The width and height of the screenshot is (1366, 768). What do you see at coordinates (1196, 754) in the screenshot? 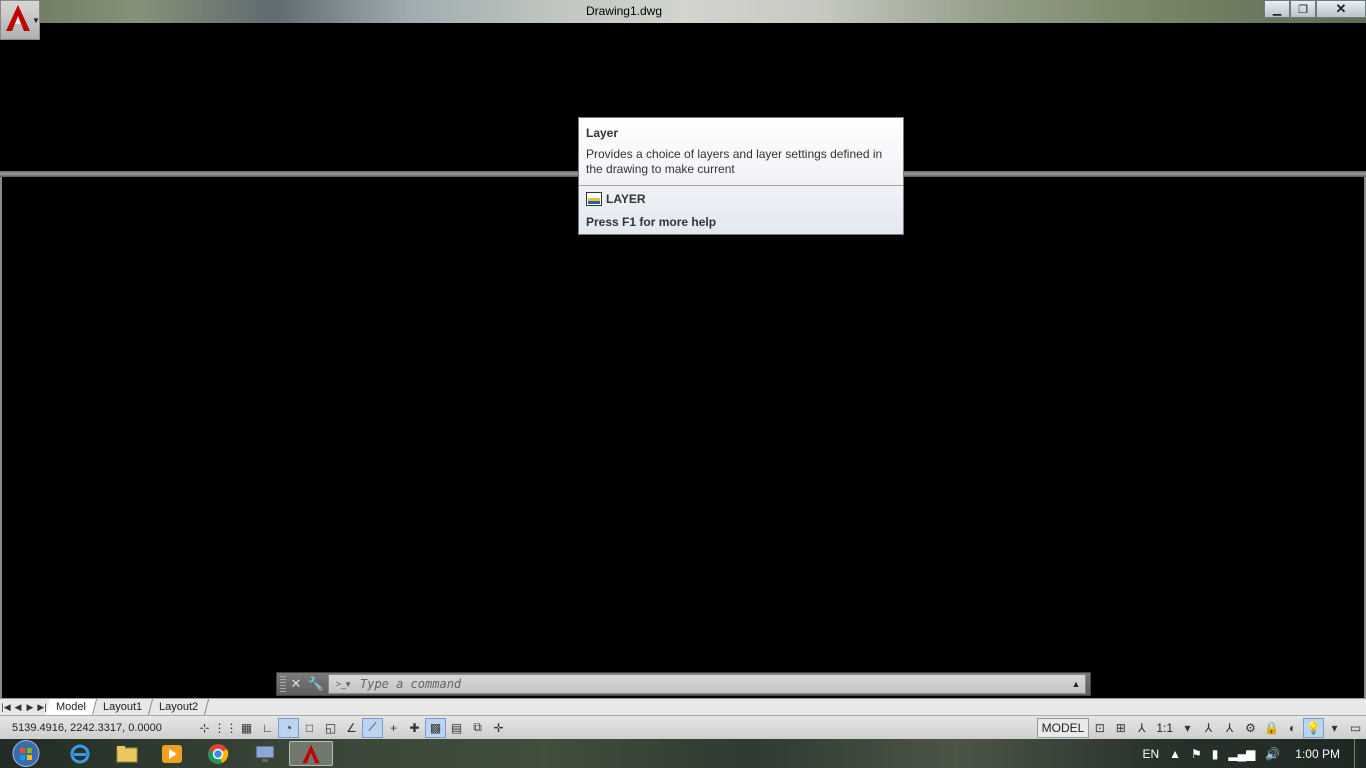
I see `action-center-flag-icon: ⚑` at bounding box center [1196, 754].